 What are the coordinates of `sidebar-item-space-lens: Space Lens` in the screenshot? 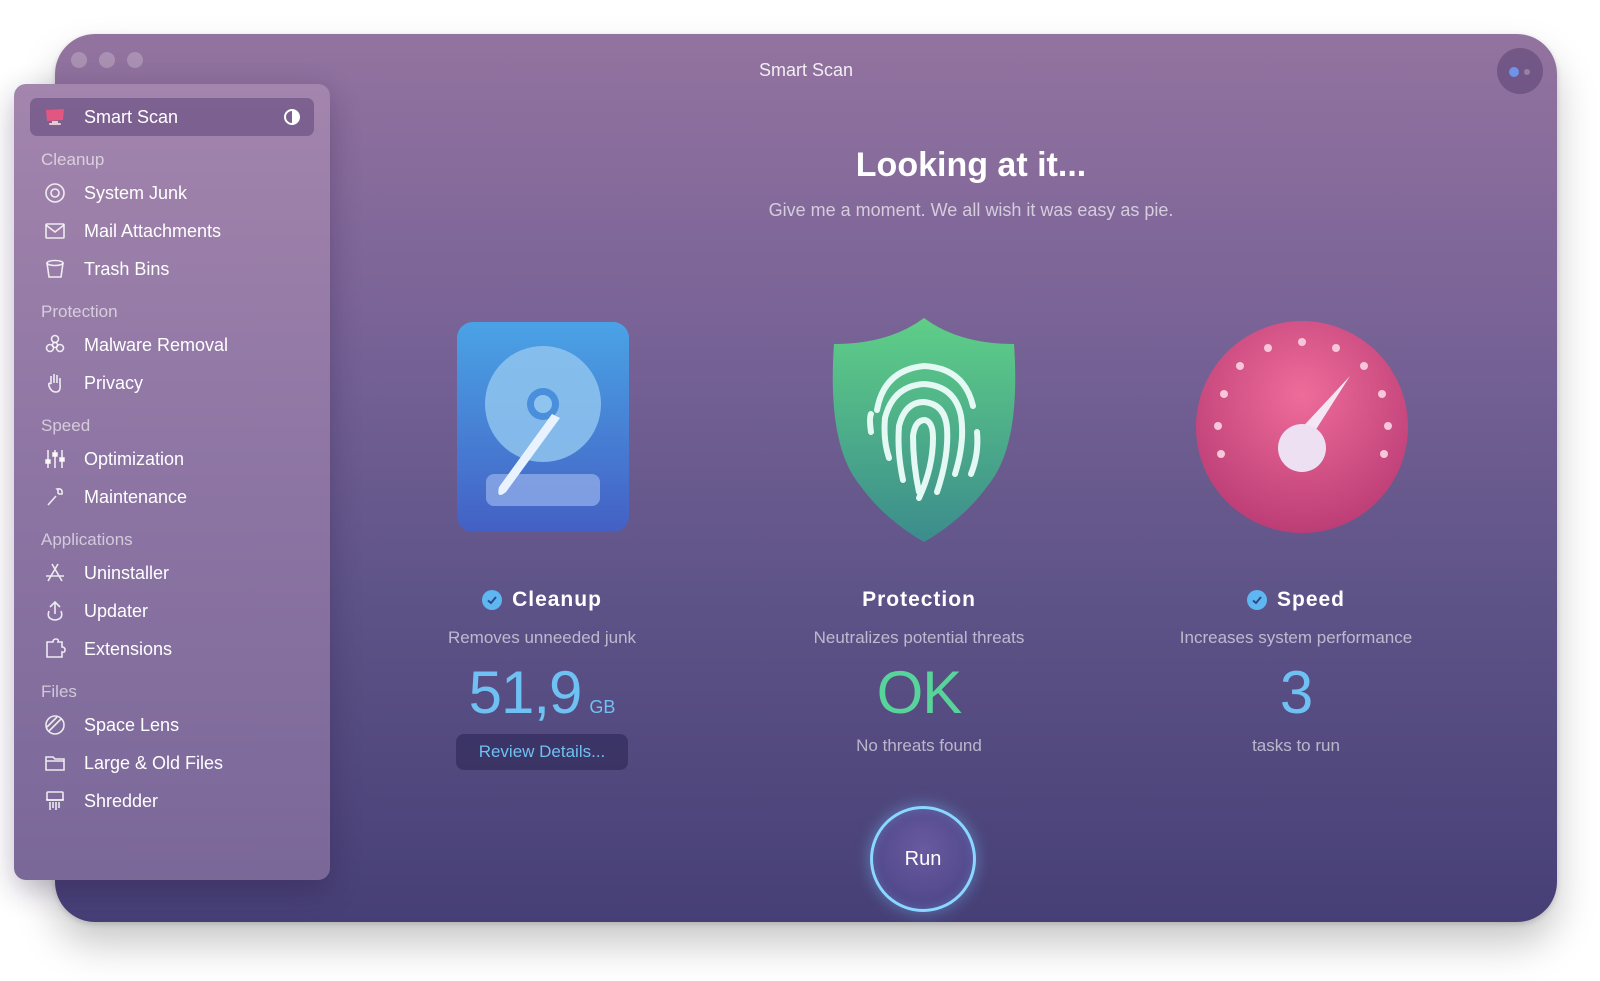 It's located at (172, 725).